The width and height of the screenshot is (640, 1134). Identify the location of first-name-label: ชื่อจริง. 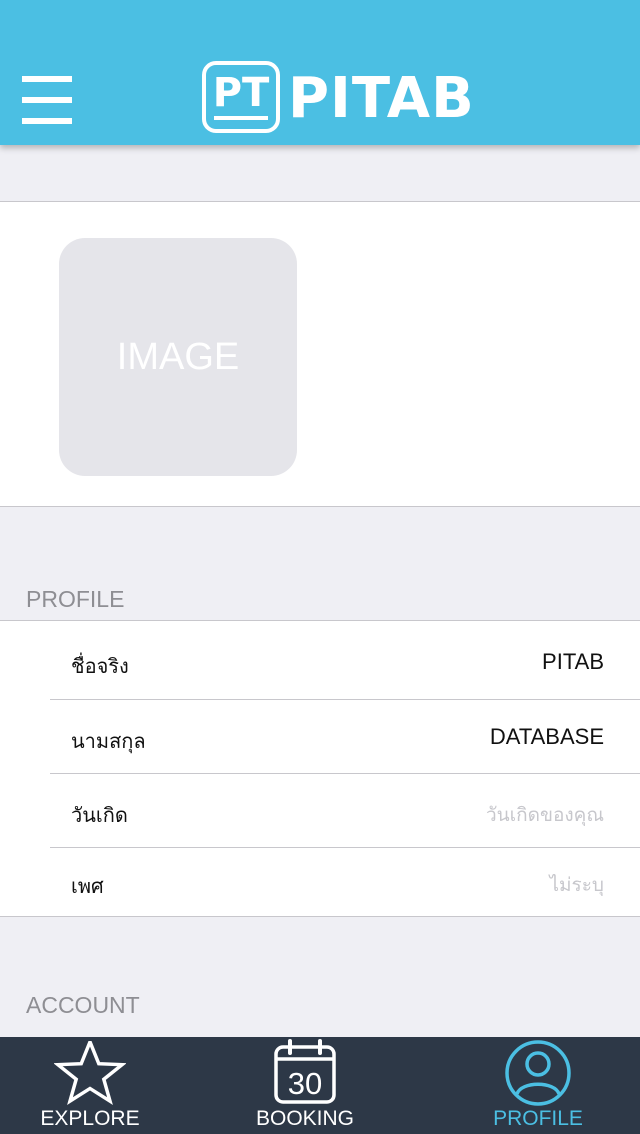
(100, 666).